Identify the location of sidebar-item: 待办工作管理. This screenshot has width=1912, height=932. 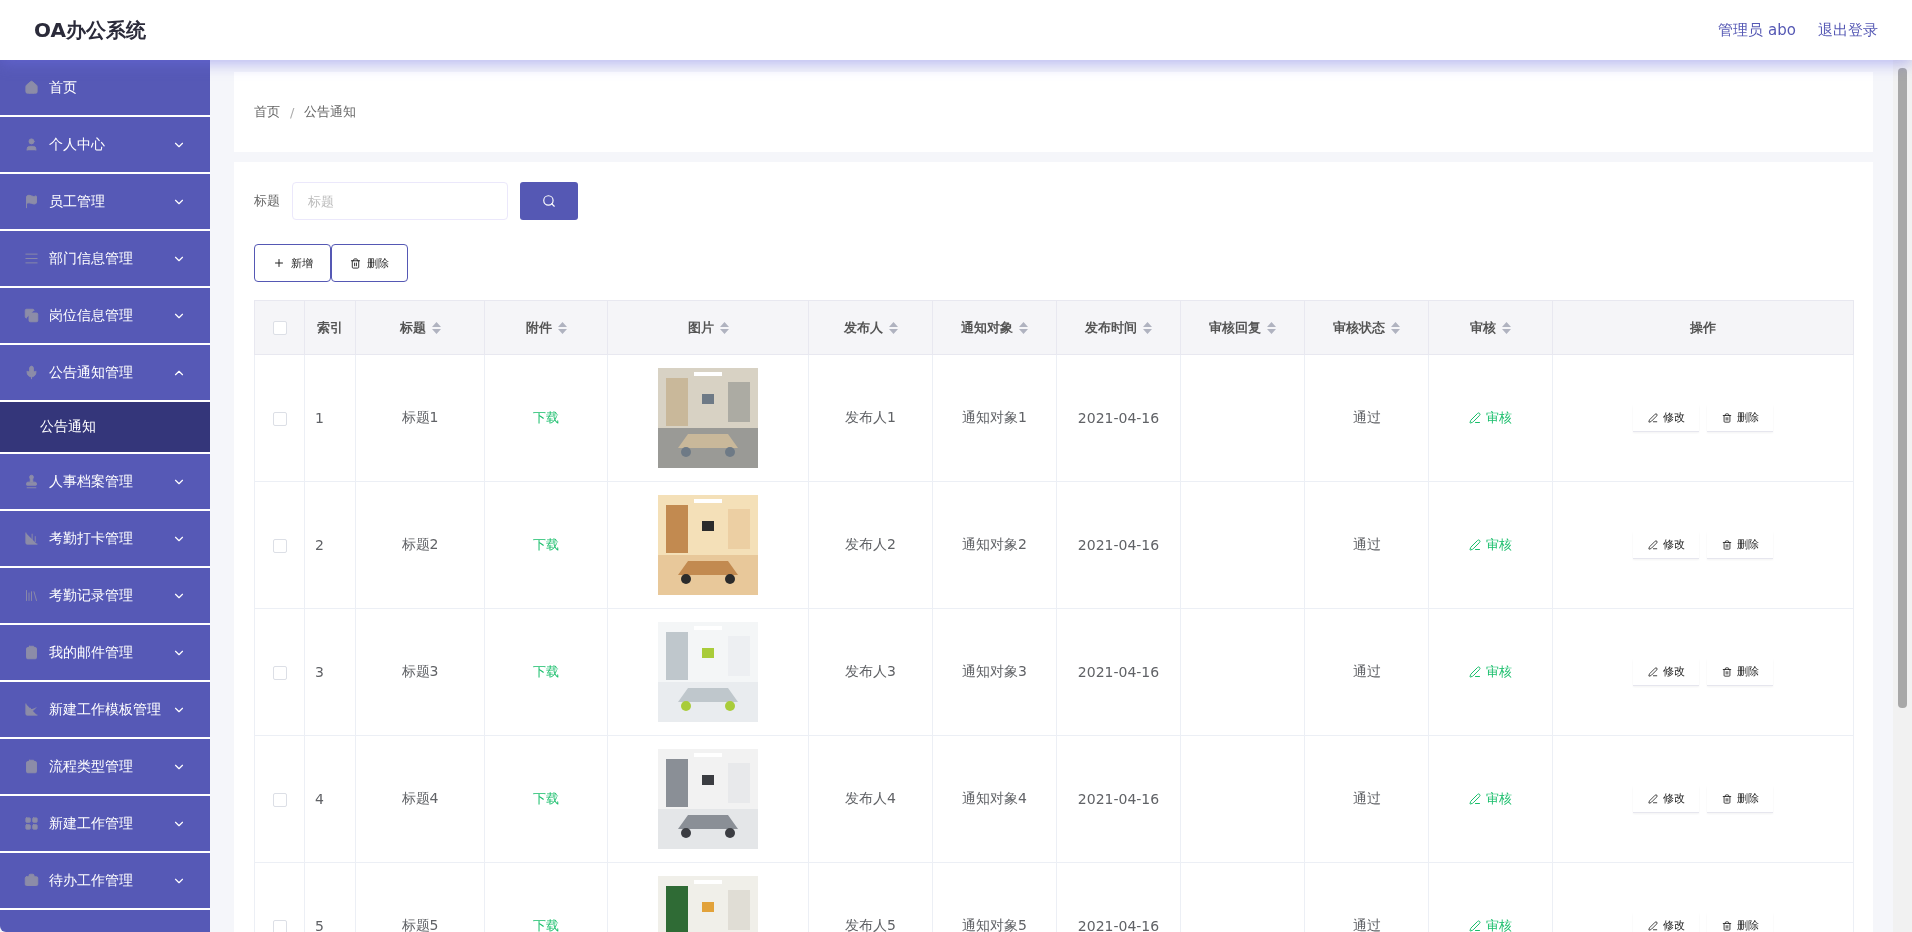
(105, 881).